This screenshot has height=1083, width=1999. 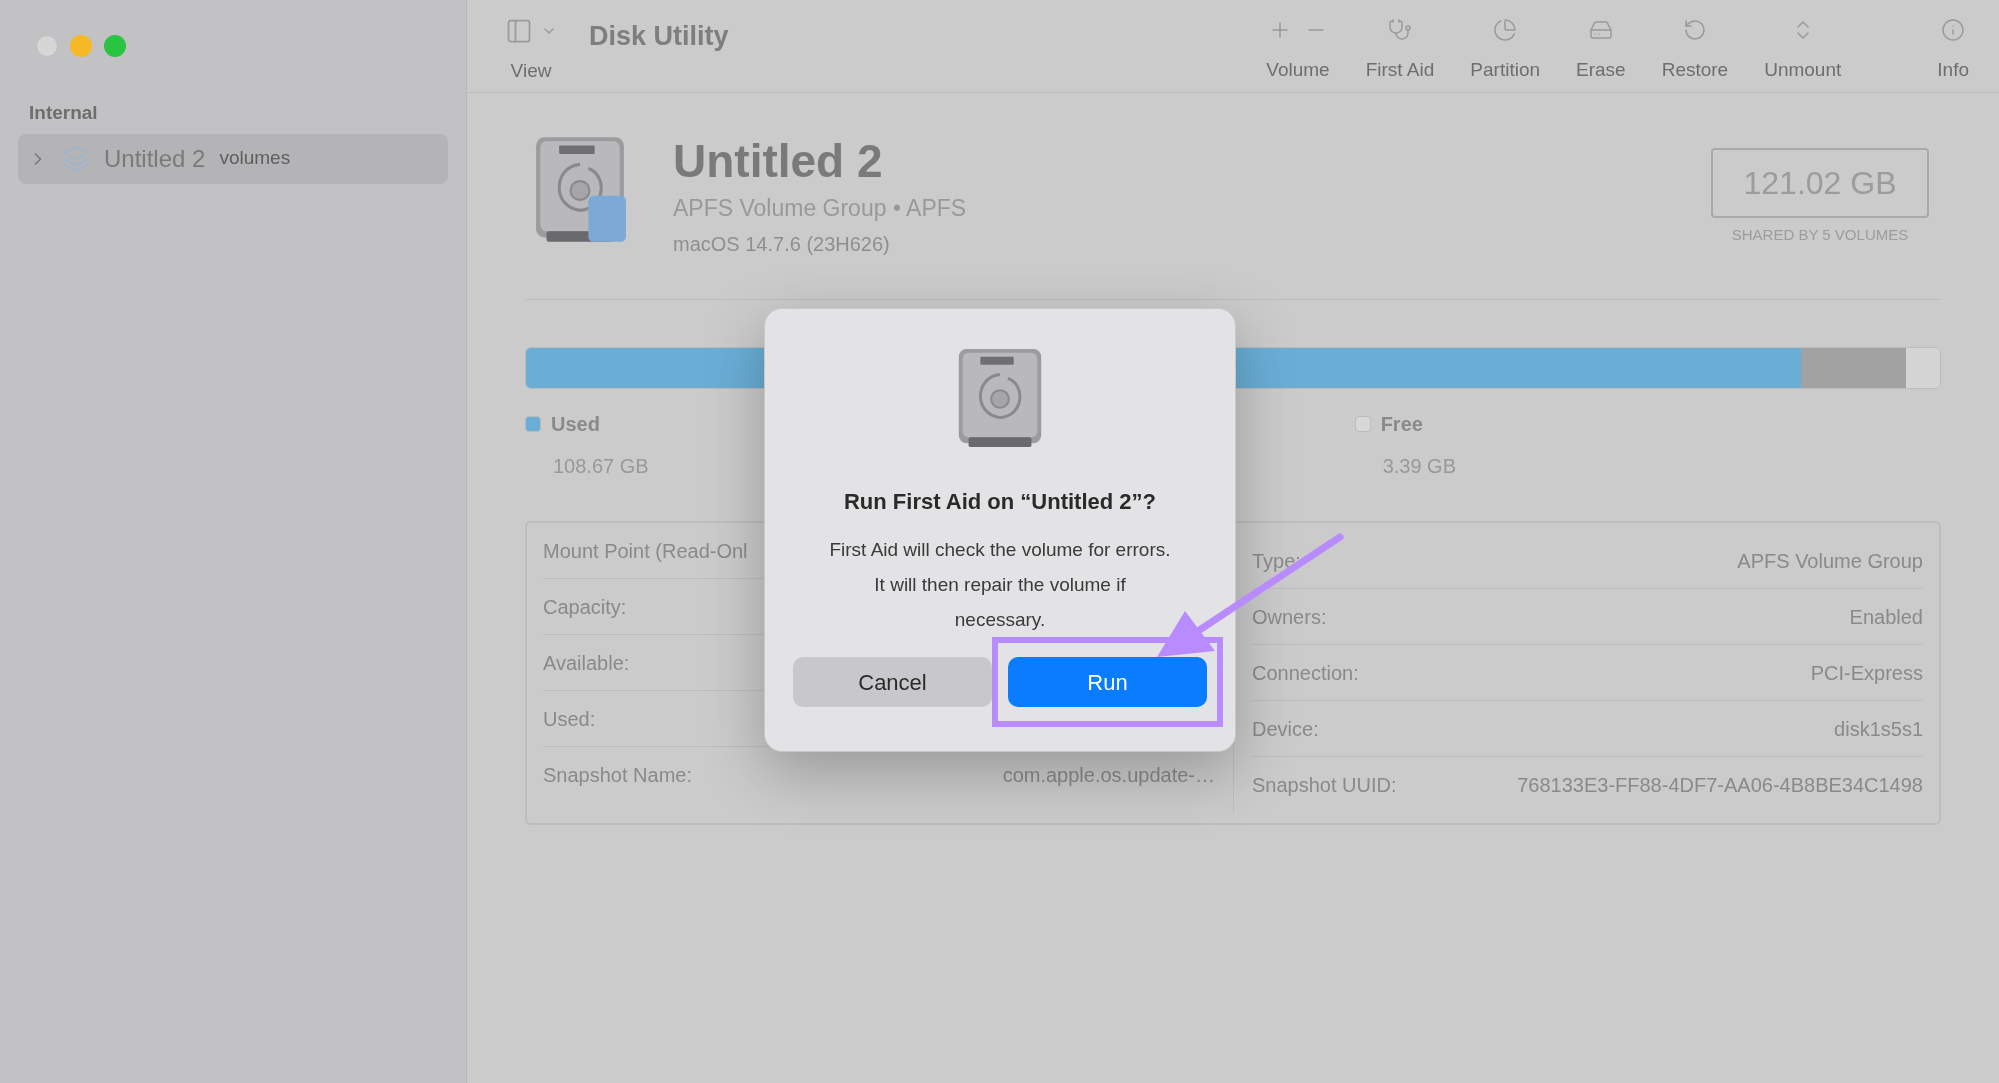 I want to click on volume-name: Untitled 2, so click(x=155, y=158).